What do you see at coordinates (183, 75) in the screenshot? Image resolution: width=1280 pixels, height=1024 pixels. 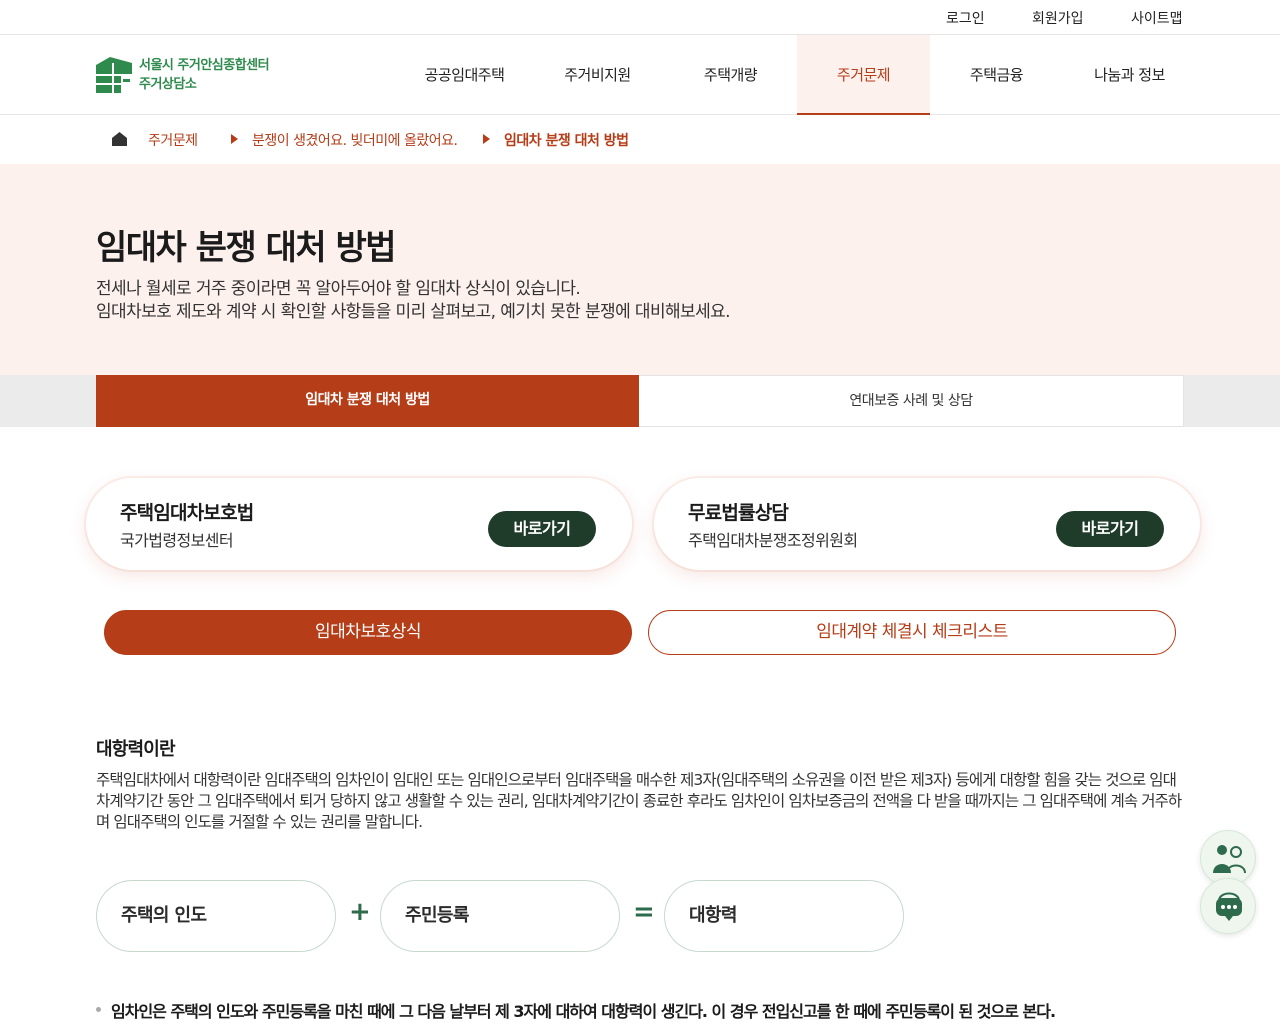 I see `site-logo: 서울시 주거안심종합센터 주거상담소` at bounding box center [183, 75].